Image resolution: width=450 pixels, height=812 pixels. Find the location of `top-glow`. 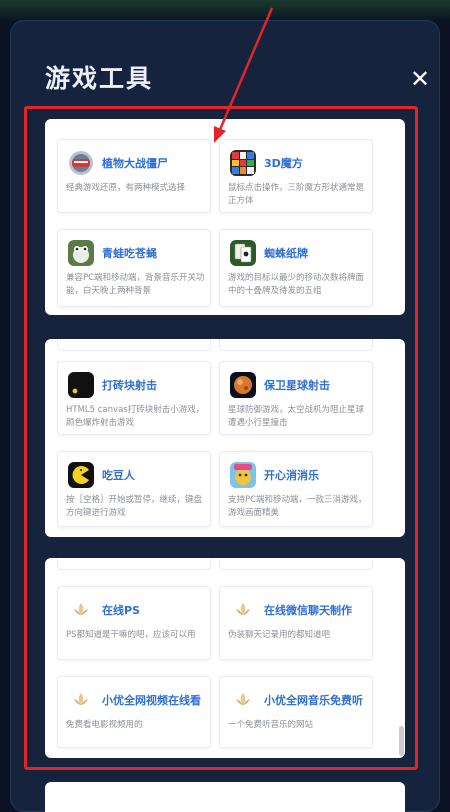

top-glow is located at coordinates (225, 11).